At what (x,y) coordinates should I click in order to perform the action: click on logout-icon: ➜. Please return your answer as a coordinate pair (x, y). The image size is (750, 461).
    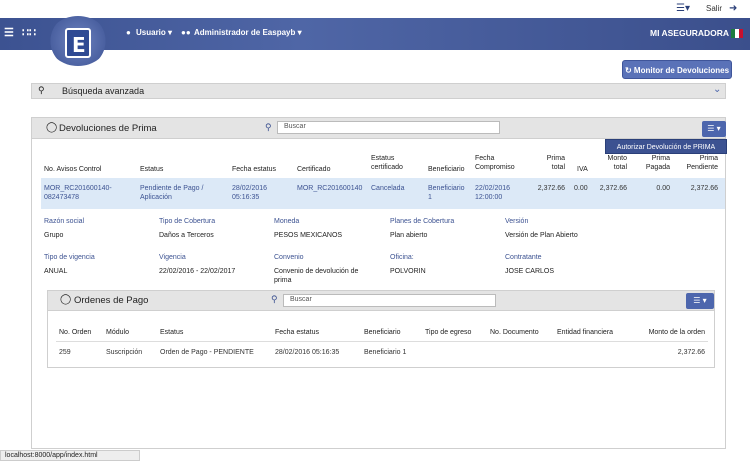
    Looking at the image, I should click on (733, 8).